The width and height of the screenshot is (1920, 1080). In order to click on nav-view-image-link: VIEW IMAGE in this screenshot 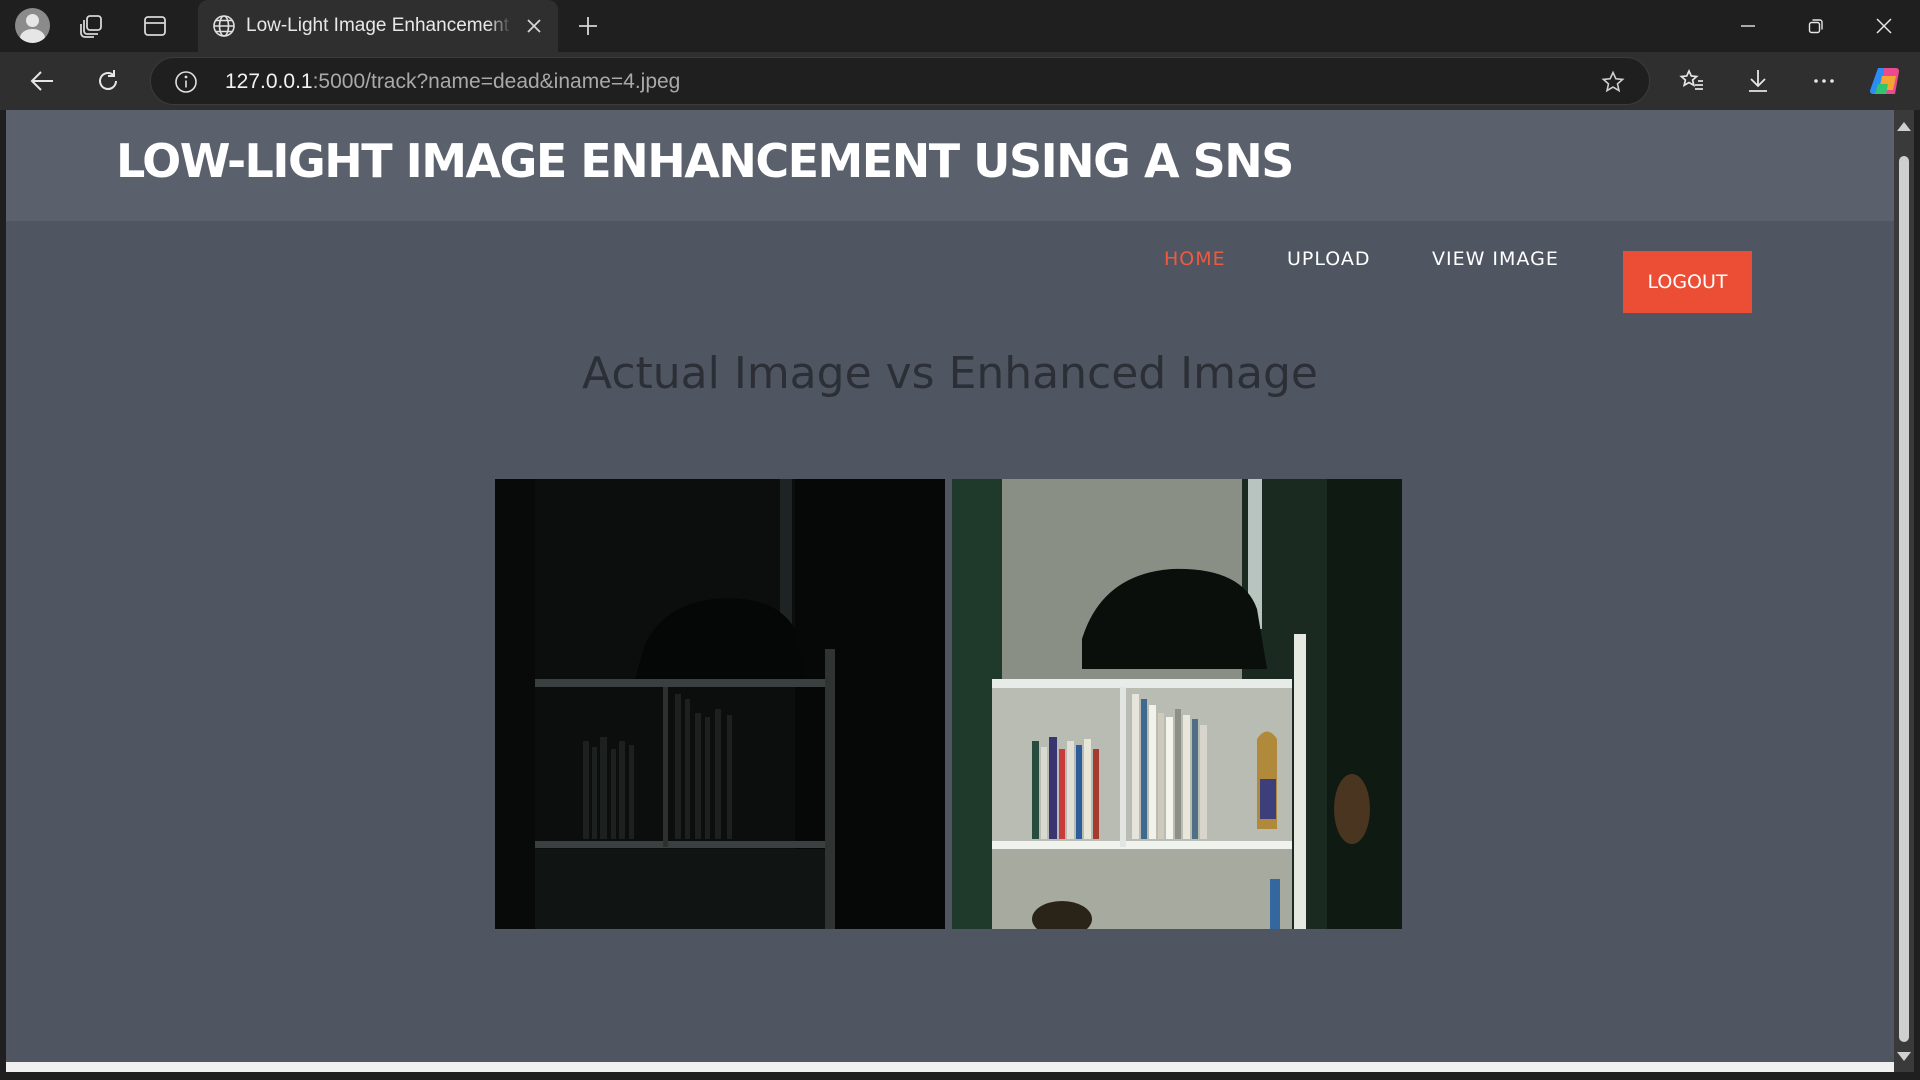, I will do `click(1495, 259)`.